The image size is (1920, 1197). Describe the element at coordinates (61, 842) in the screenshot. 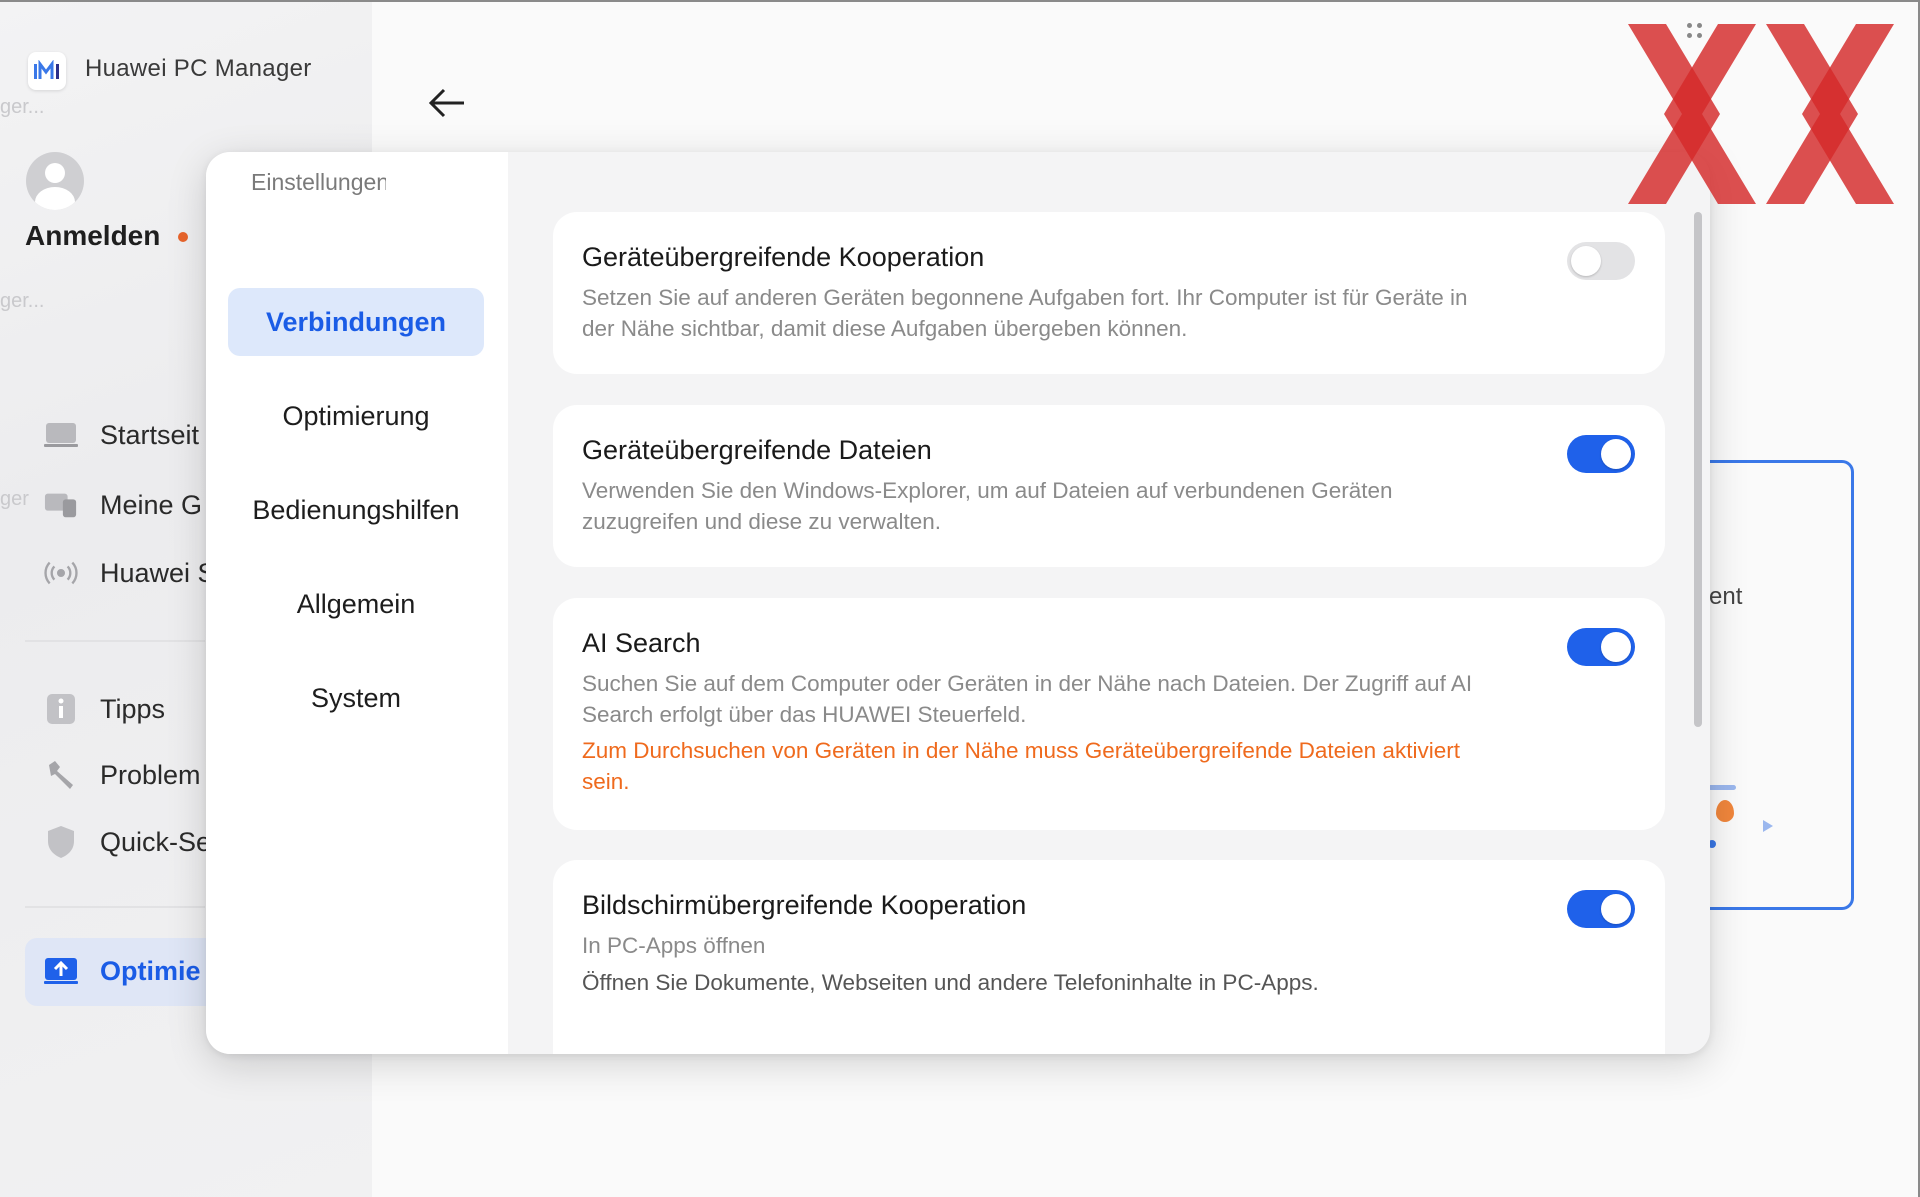

I see `shield-icon` at that location.